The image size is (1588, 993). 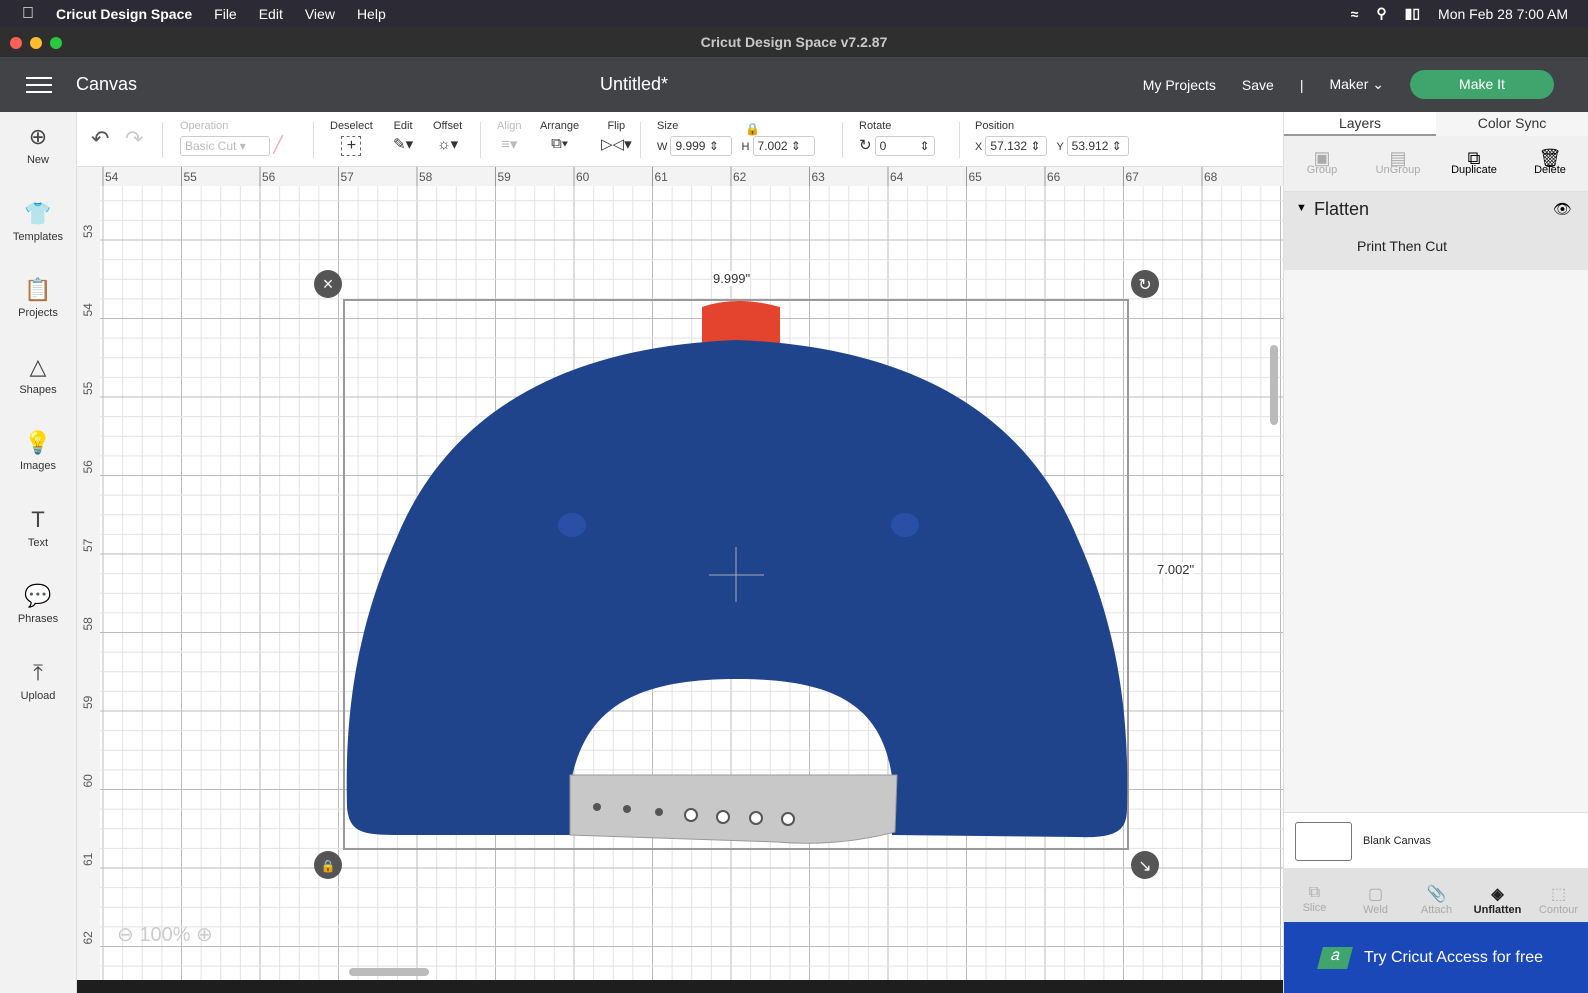 What do you see at coordinates (16, 43) in the screenshot?
I see `close-window-button` at bounding box center [16, 43].